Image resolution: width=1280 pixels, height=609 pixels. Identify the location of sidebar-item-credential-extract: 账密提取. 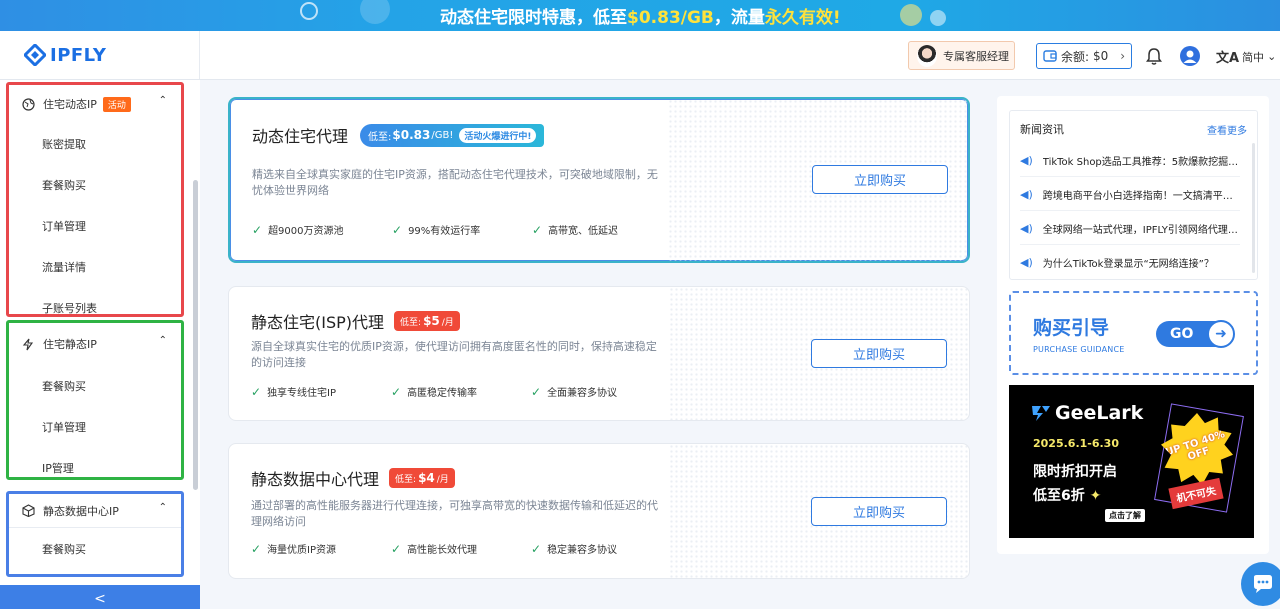
(95, 143).